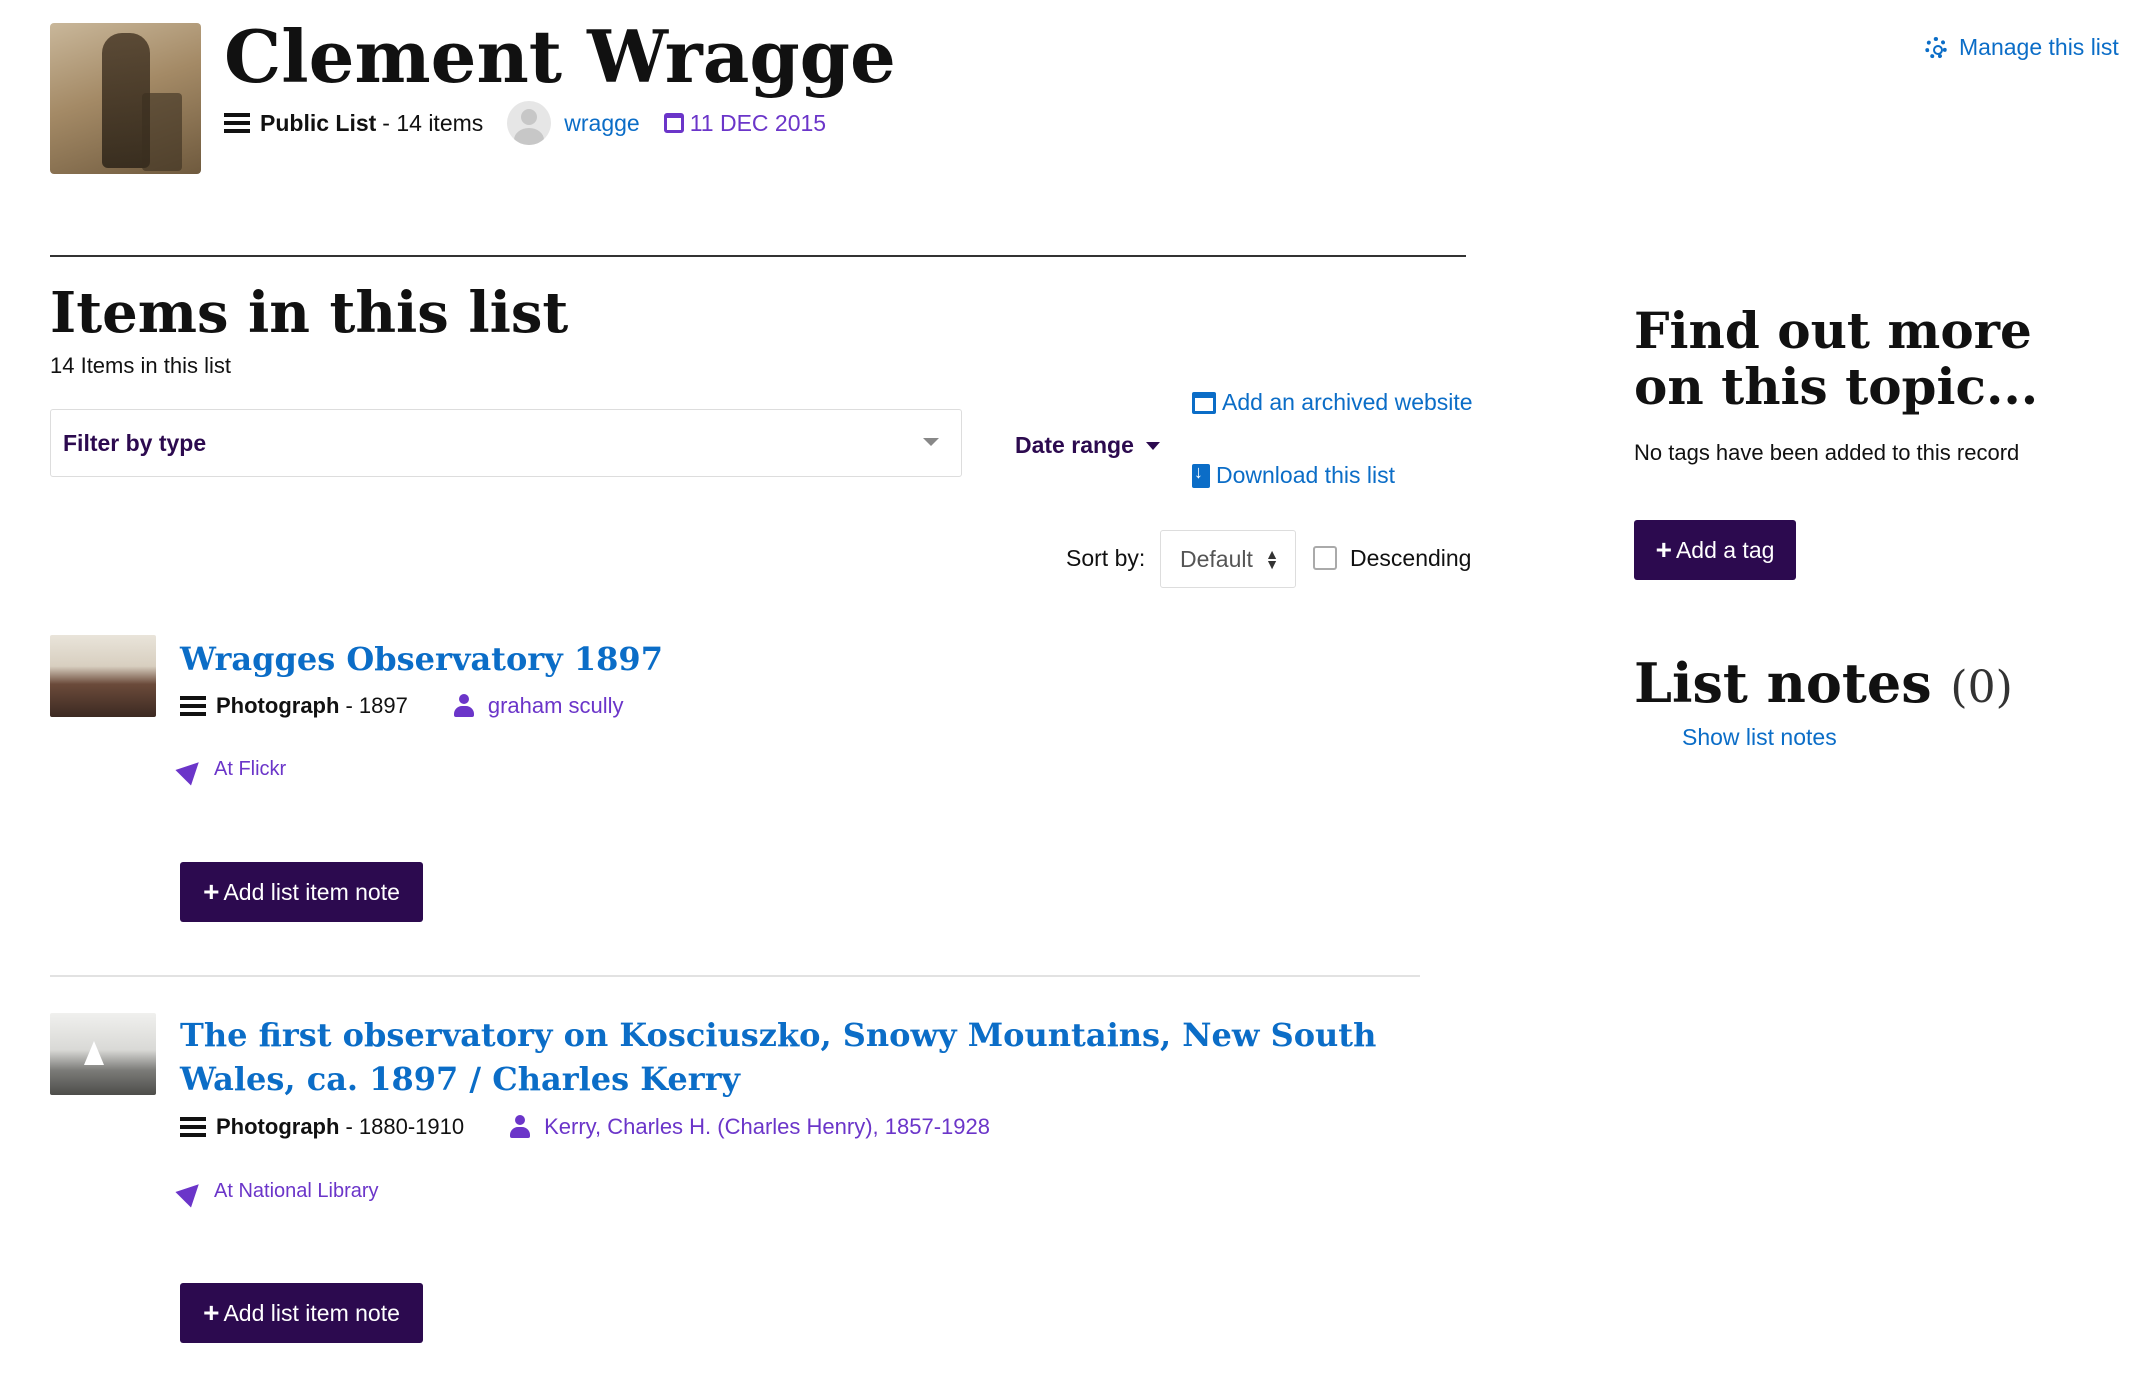 Image resolution: width=2141 pixels, height=1383 pixels. I want to click on thumbnail-chair, so click(162, 132).